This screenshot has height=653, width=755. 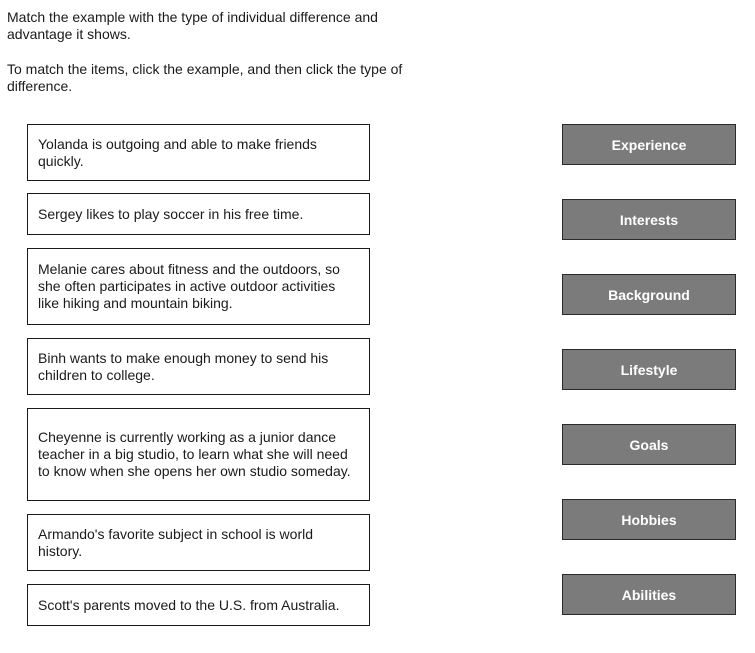 I want to click on category-abilities-button: Abilities, so click(x=649, y=594).